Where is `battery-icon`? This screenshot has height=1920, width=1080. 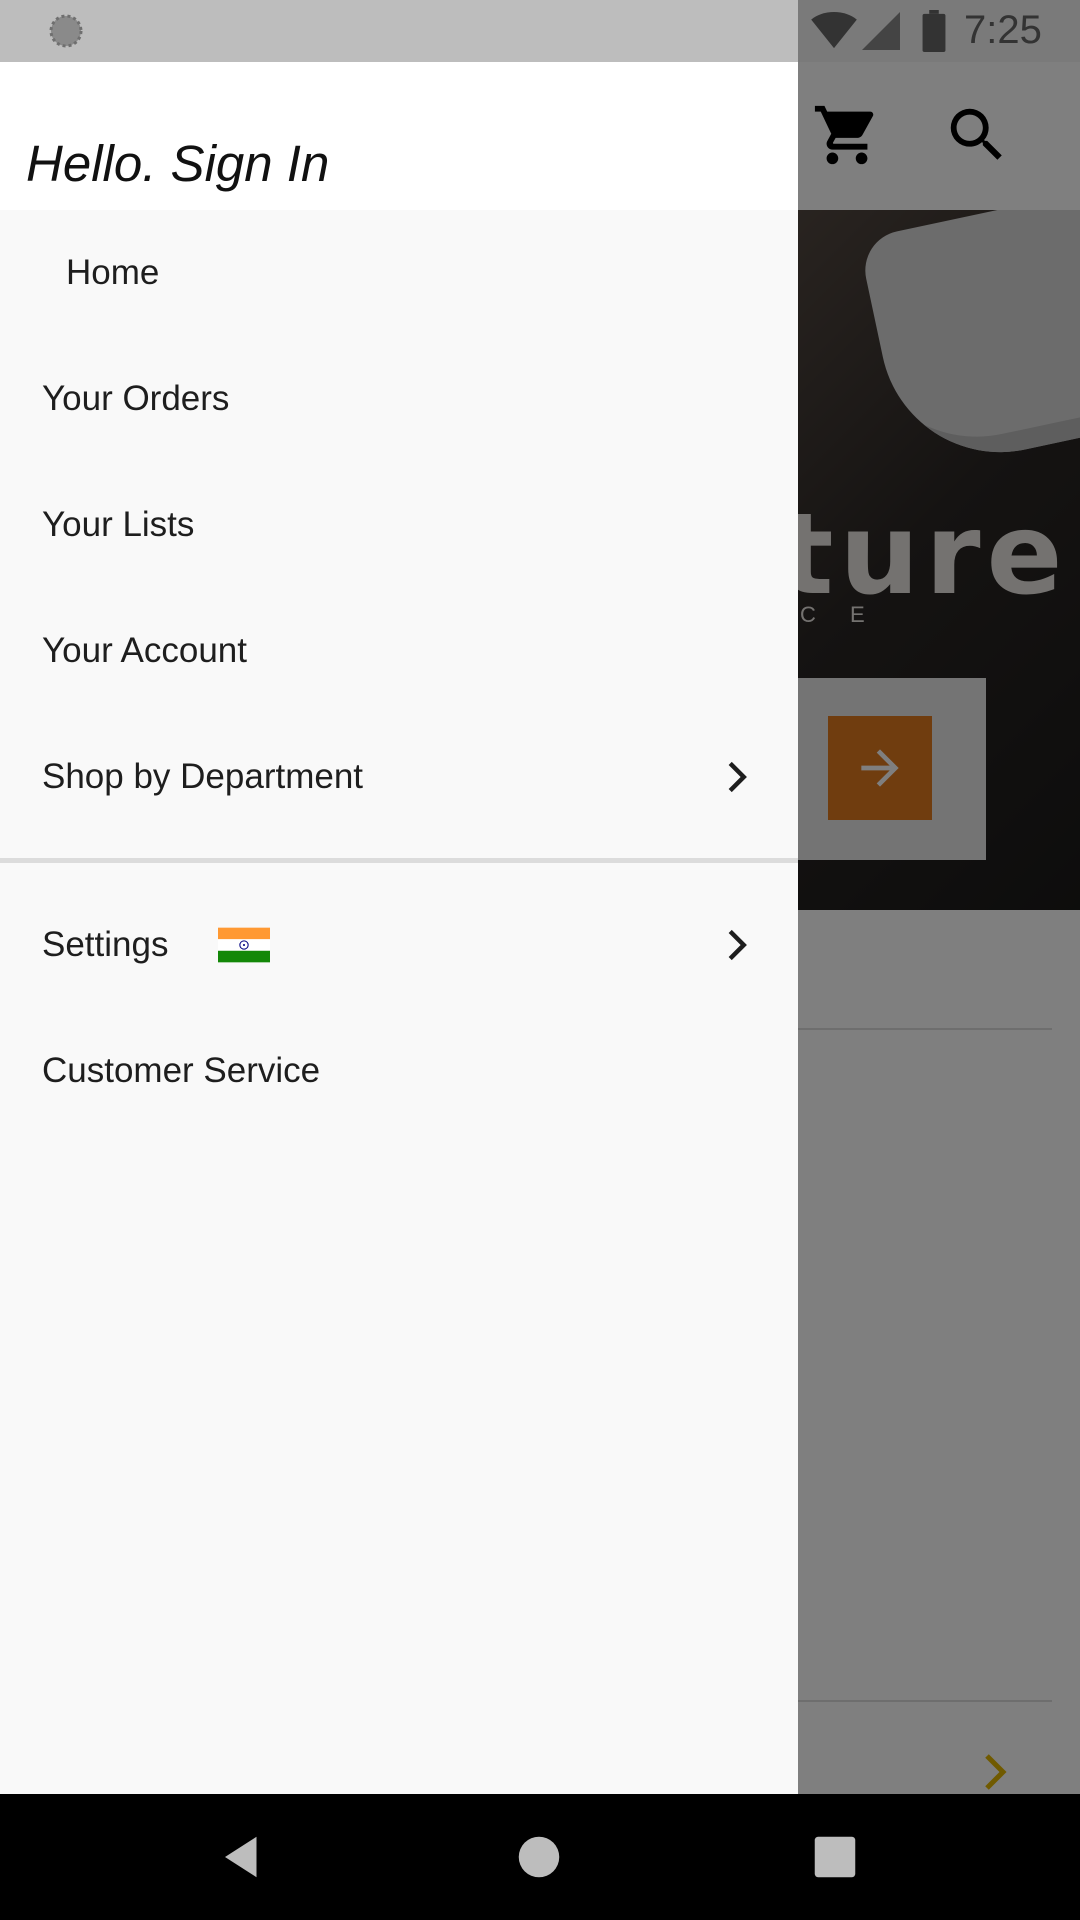 battery-icon is located at coordinates (934, 31).